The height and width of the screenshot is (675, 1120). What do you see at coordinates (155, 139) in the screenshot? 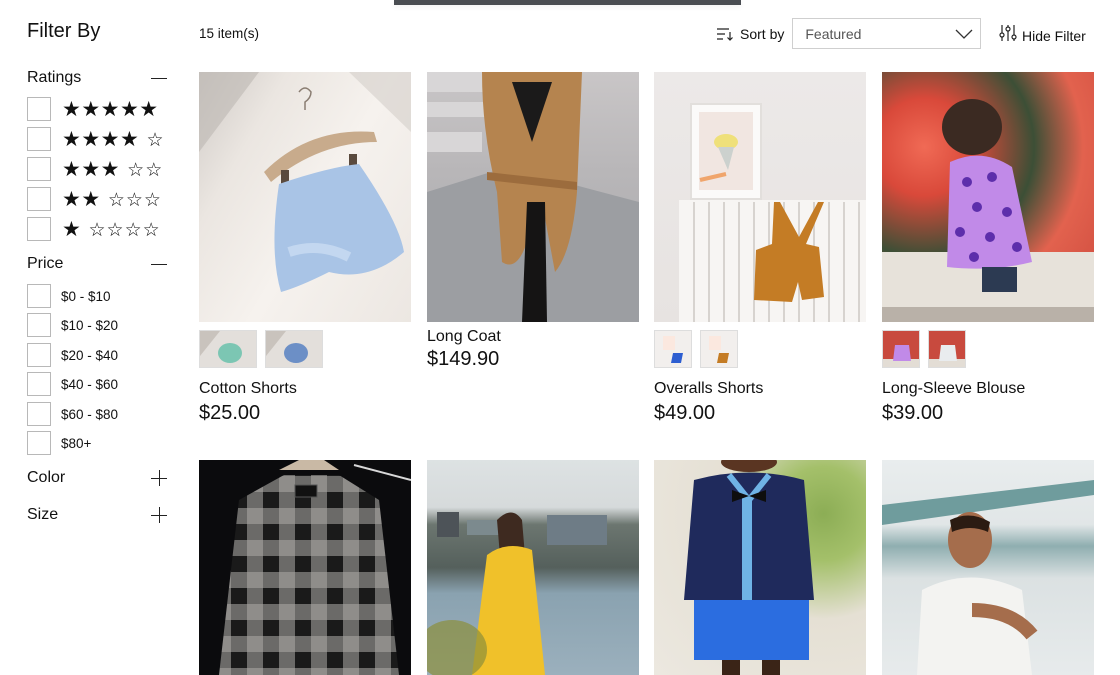
I see `empty-stars-icon: ☆` at bounding box center [155, 139].